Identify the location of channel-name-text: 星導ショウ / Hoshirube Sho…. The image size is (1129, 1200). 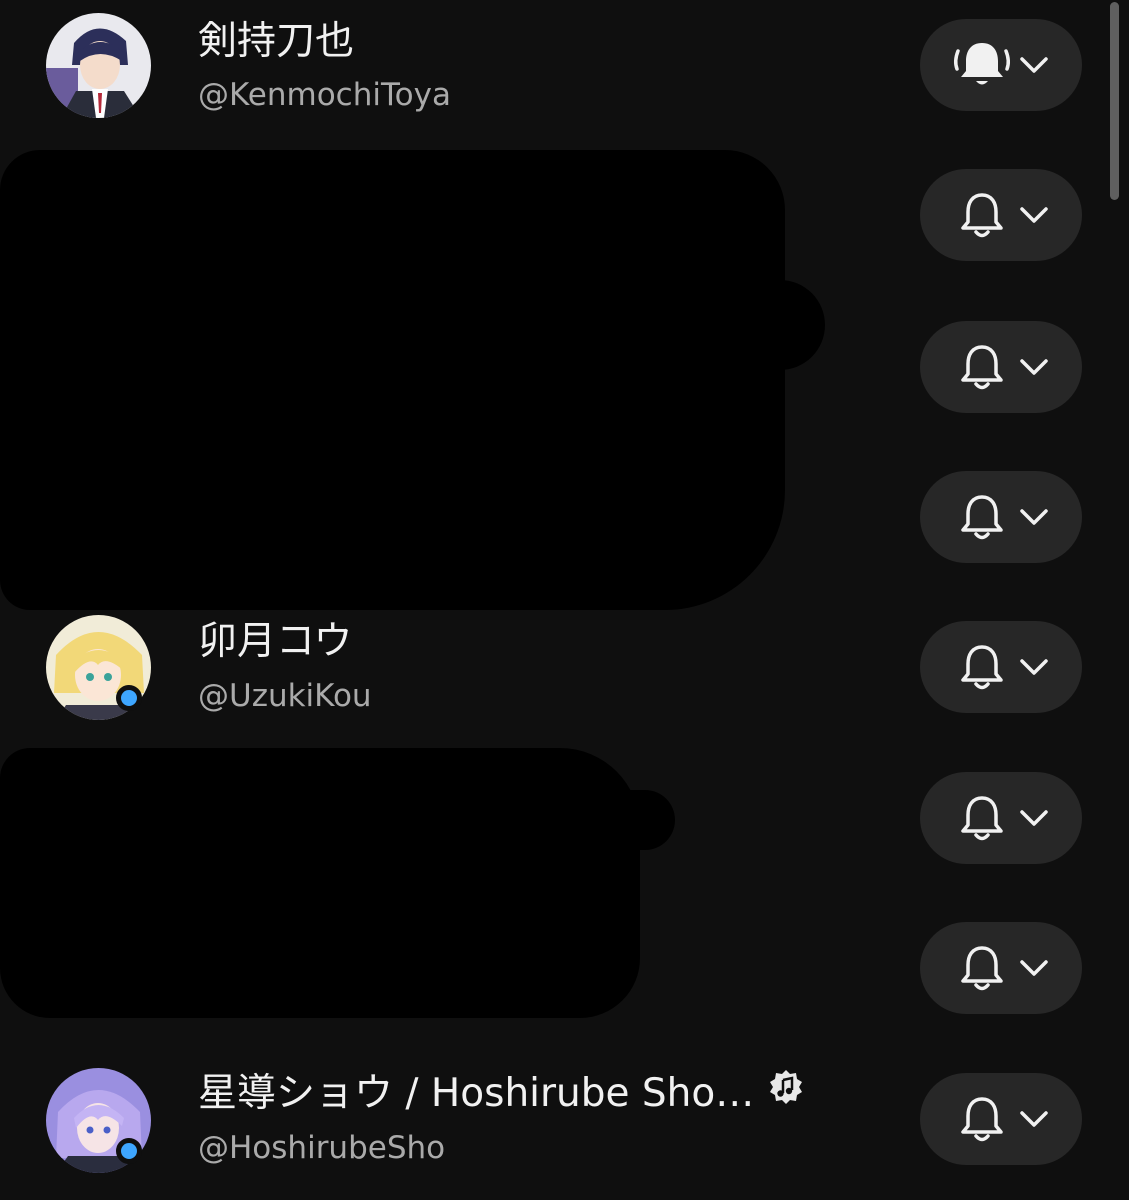
(476, 1093).